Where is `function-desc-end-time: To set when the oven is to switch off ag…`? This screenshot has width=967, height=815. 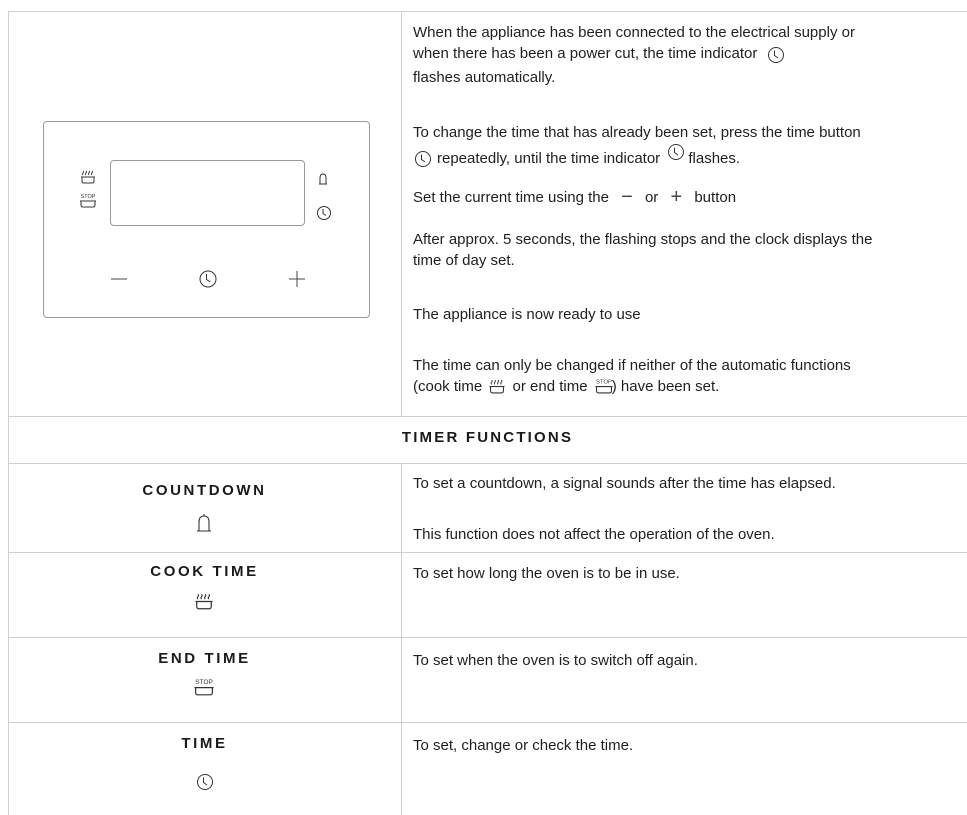 function-desc-end-time: To set when the oven is to switch off ag… is located at coordinates (555, 660).